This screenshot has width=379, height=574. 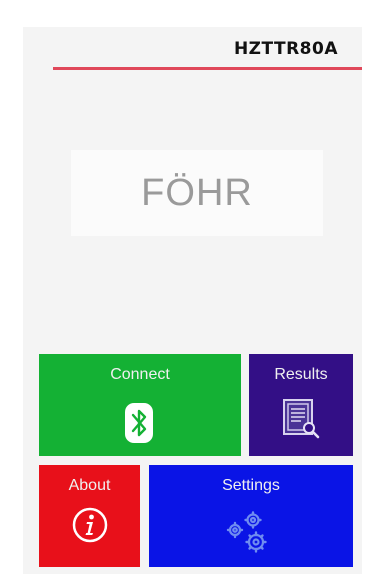 What do you see at coordinates (301, 374) in the screenshot?
I see `results-label: Results` at bounding box center [301, 374].